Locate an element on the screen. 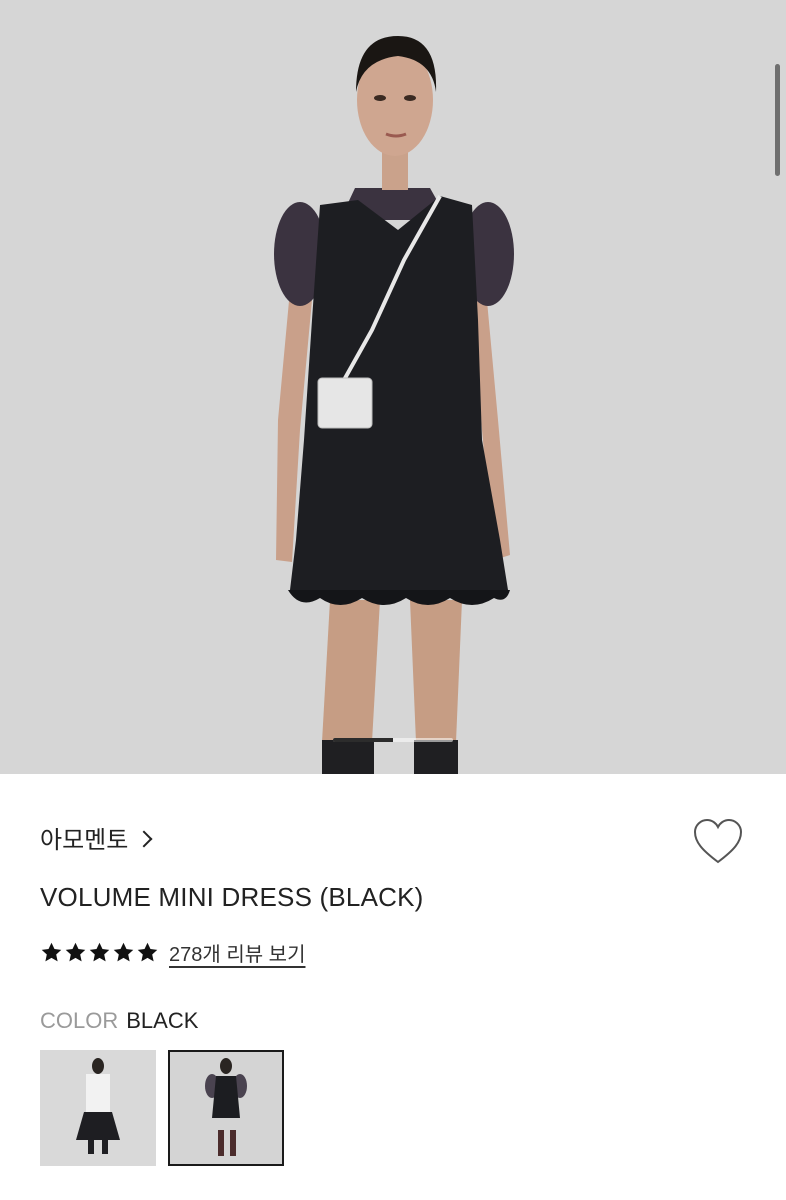 This screenshot has height=1200, width=786. color-row: COLOR BLACK is located at coordinates (119, 1021).